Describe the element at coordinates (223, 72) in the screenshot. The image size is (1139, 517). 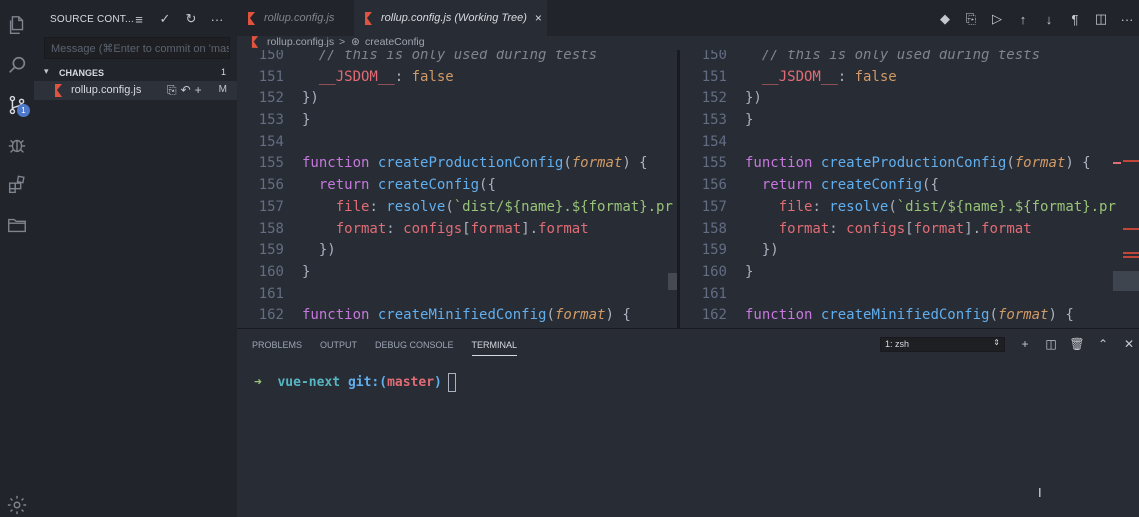
I see `changes-count: 1` at that location.